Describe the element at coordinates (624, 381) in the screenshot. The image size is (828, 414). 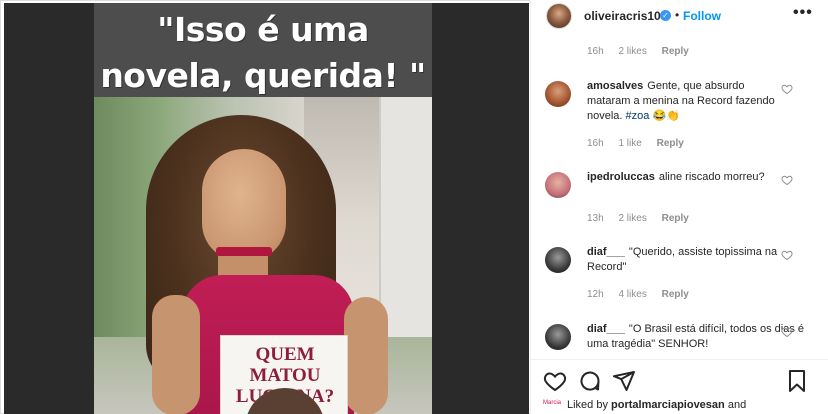
I see `share-icon` at that location.